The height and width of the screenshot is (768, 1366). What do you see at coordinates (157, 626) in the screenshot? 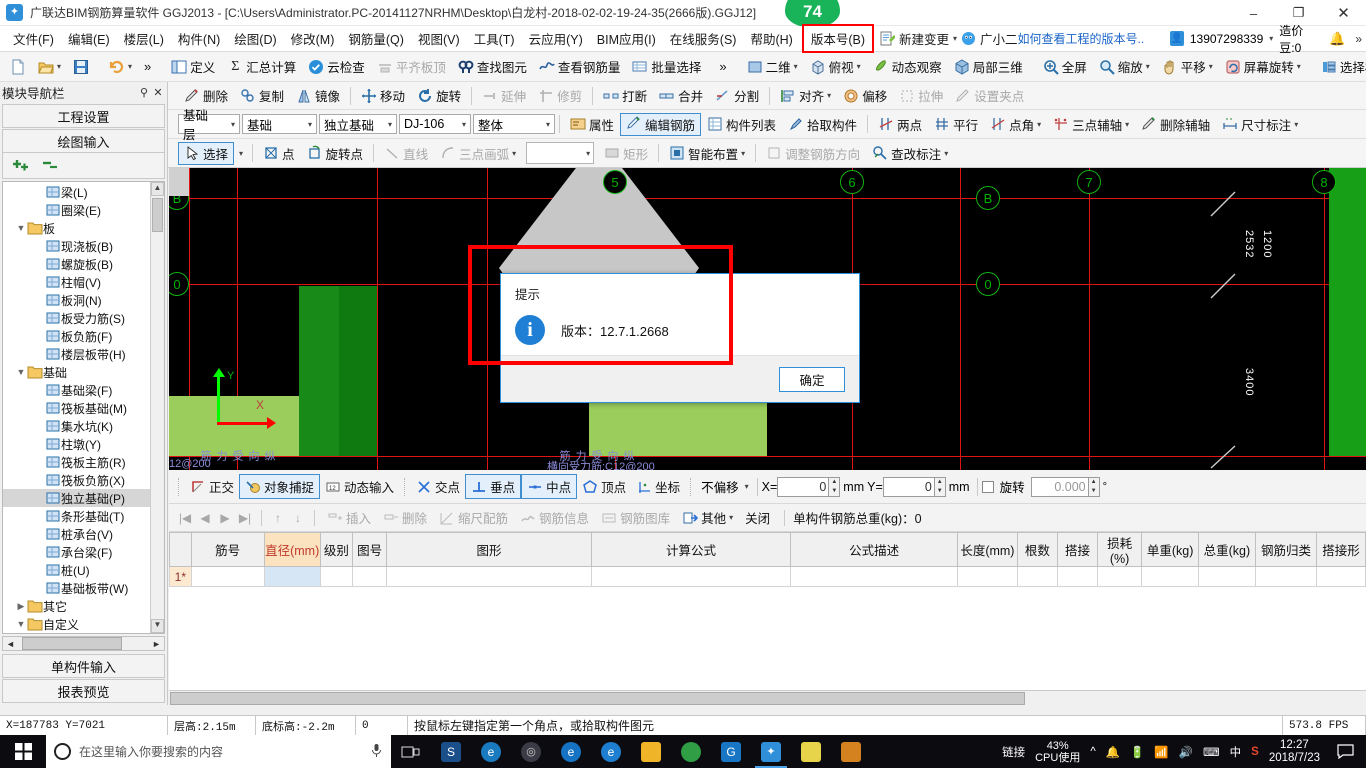
I see `scroll-down-icon: ▼` at bounding box center [157, 626].